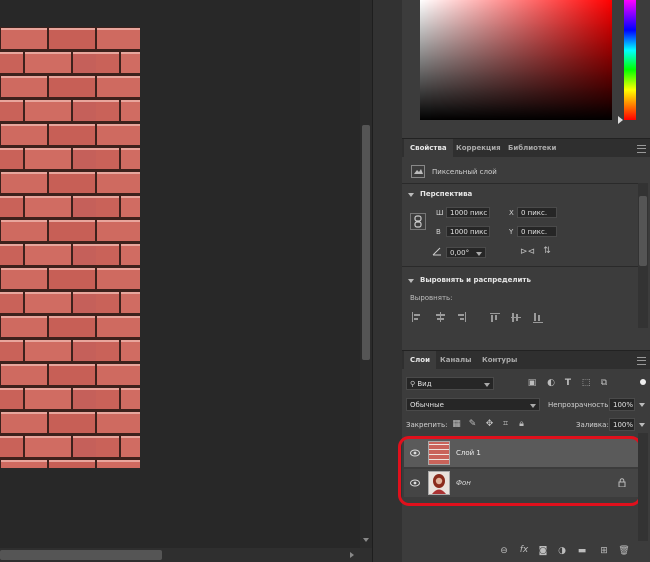  What do you see at coordinates (446, 194) in the screenshot?
I see `perspective-section-title: Перспектива` at bounding box center [446, 194].